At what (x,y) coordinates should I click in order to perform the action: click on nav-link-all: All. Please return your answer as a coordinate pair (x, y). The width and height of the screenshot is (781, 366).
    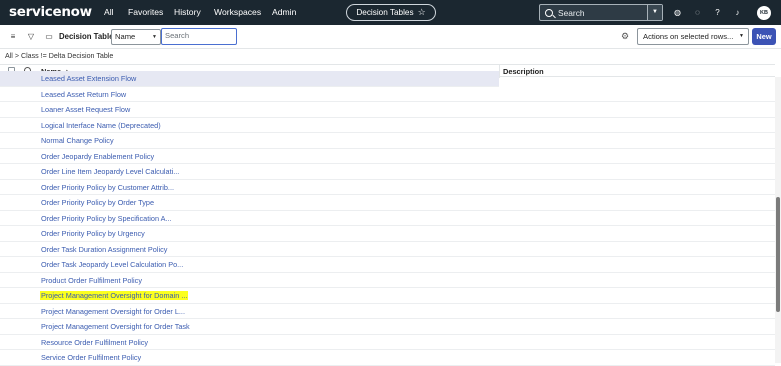
    Looking at the image, I should click on (109, 12).